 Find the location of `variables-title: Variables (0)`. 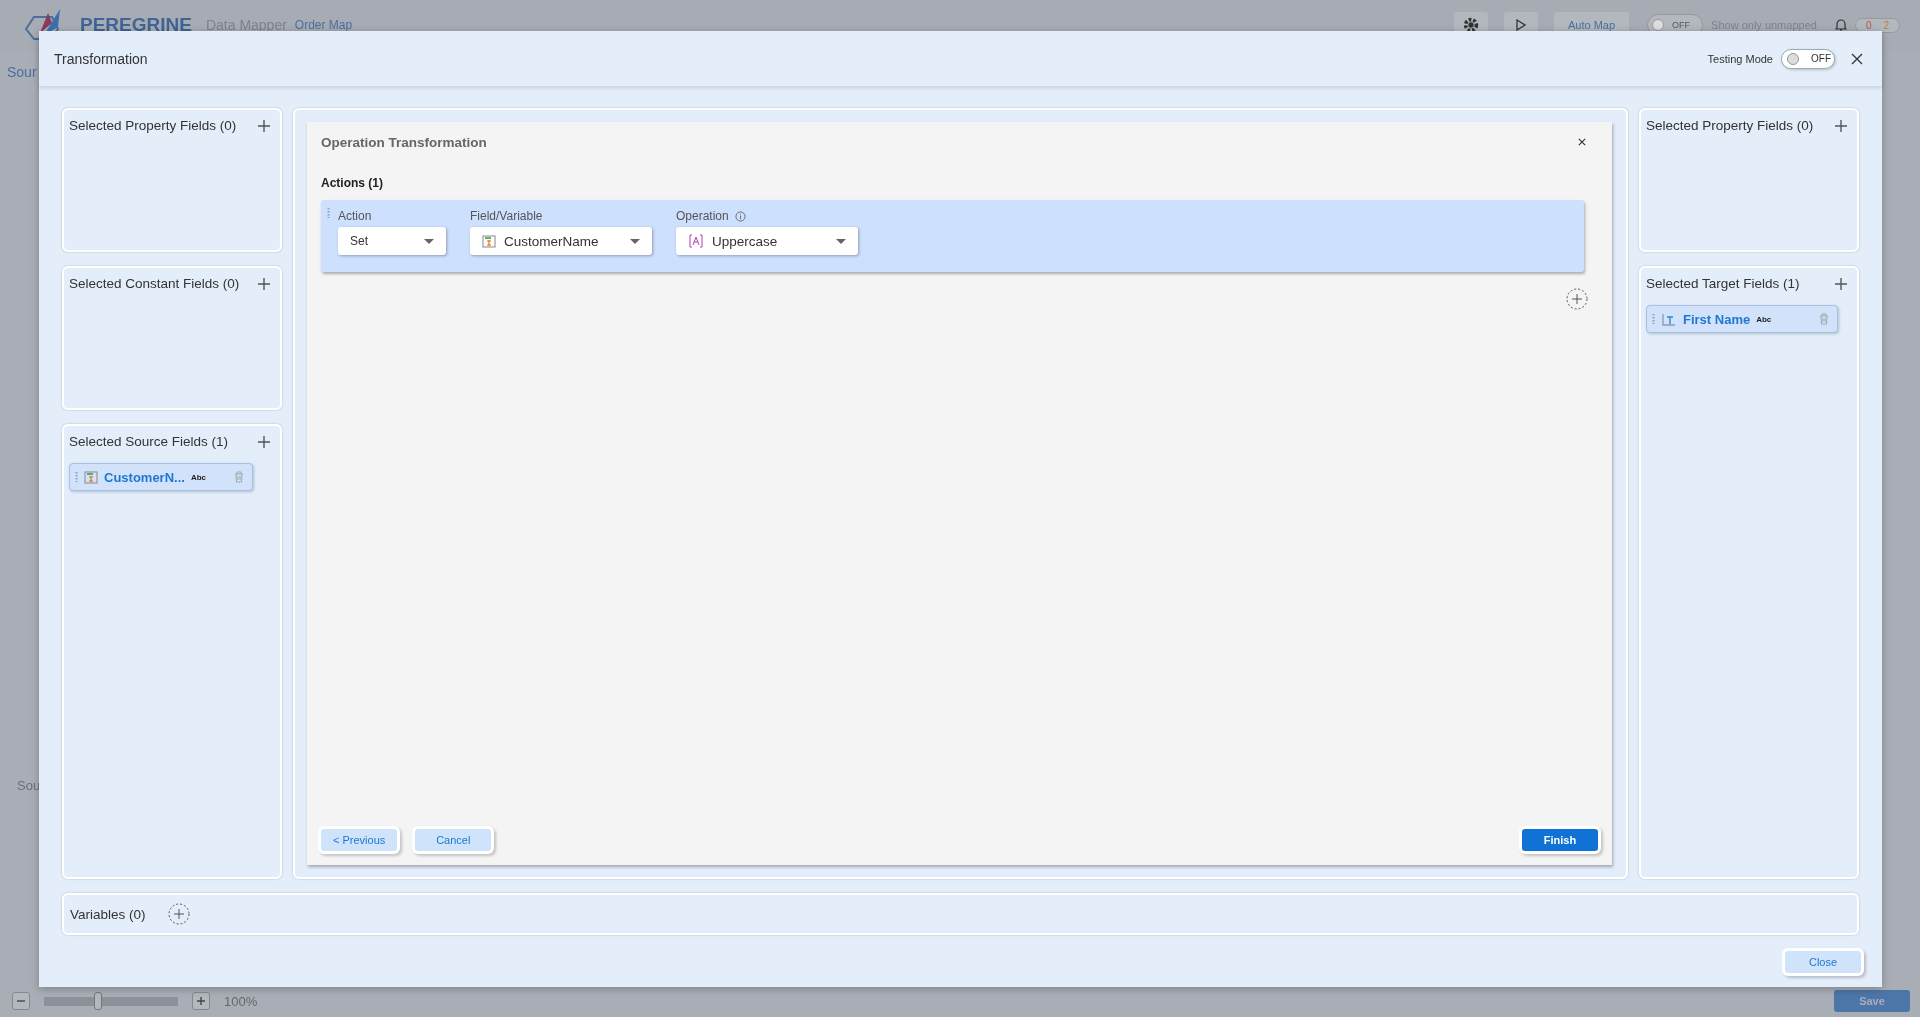

variables-title: Variables (0) is located at coordinates (108, 914).